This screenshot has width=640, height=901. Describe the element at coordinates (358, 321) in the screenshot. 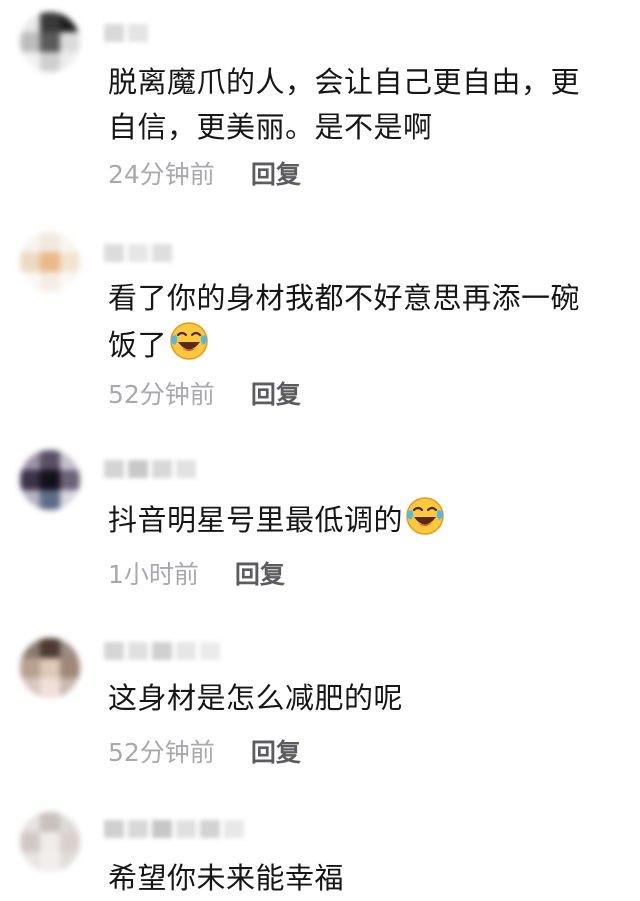

I see `comment-text: 看了你的身材我都不好意思再添一碗饭了` at that location.